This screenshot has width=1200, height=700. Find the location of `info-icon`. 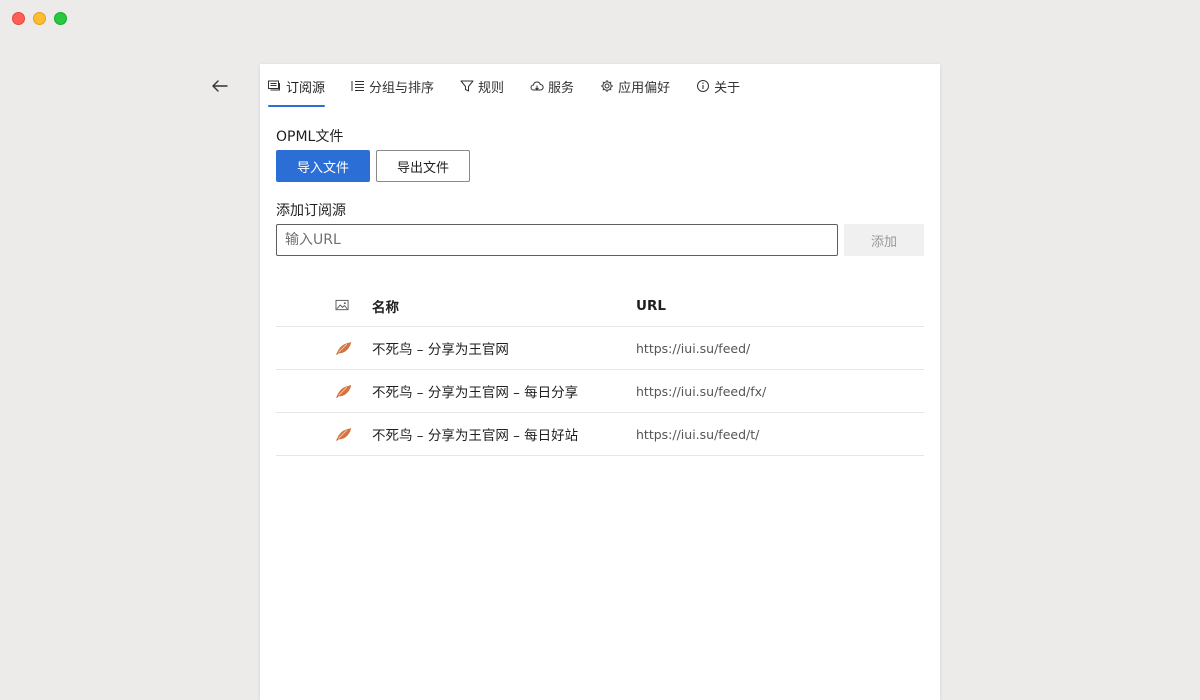

info-icon is located at coordinates (703, 86).